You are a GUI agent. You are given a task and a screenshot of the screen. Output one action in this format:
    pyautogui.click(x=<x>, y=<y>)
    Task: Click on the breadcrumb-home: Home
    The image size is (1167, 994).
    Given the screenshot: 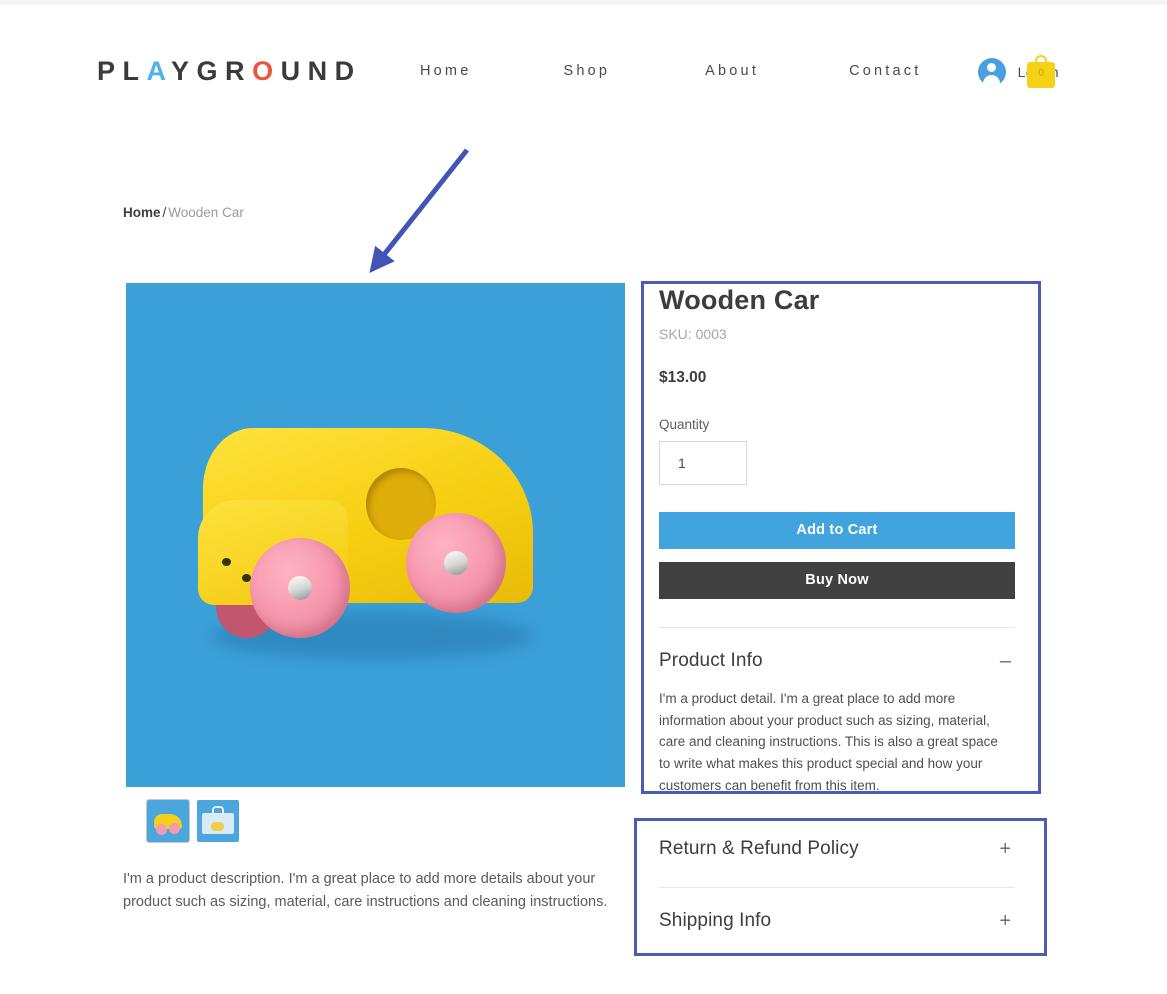 What is the action you would take?
    pyautogui.click(x=142, y=212)
    